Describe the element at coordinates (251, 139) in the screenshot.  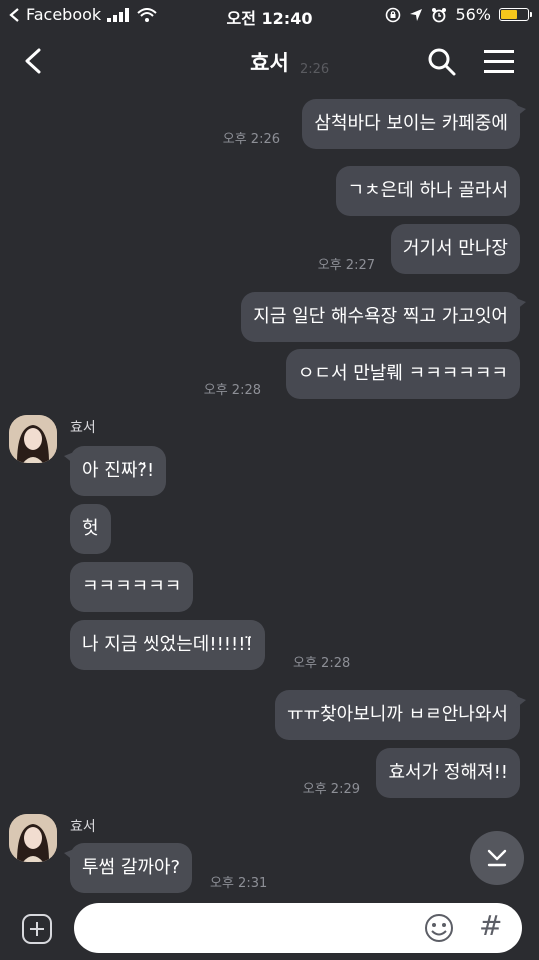
I see `message-time: 오후 2:26` at that location.